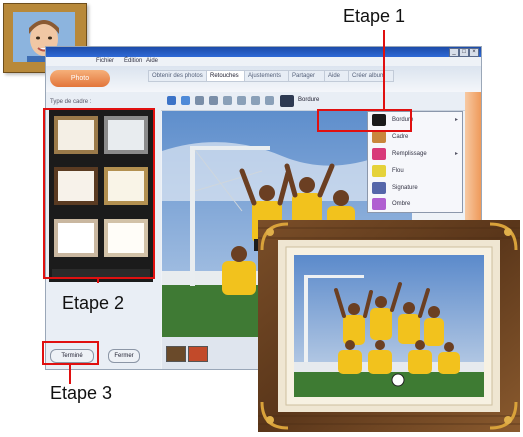 This screenshot has height=437, width=523. What do you see at coordinates (70, 374) in the screenshot?
I see `step3-leader-line` at bounding box center [70, 374].